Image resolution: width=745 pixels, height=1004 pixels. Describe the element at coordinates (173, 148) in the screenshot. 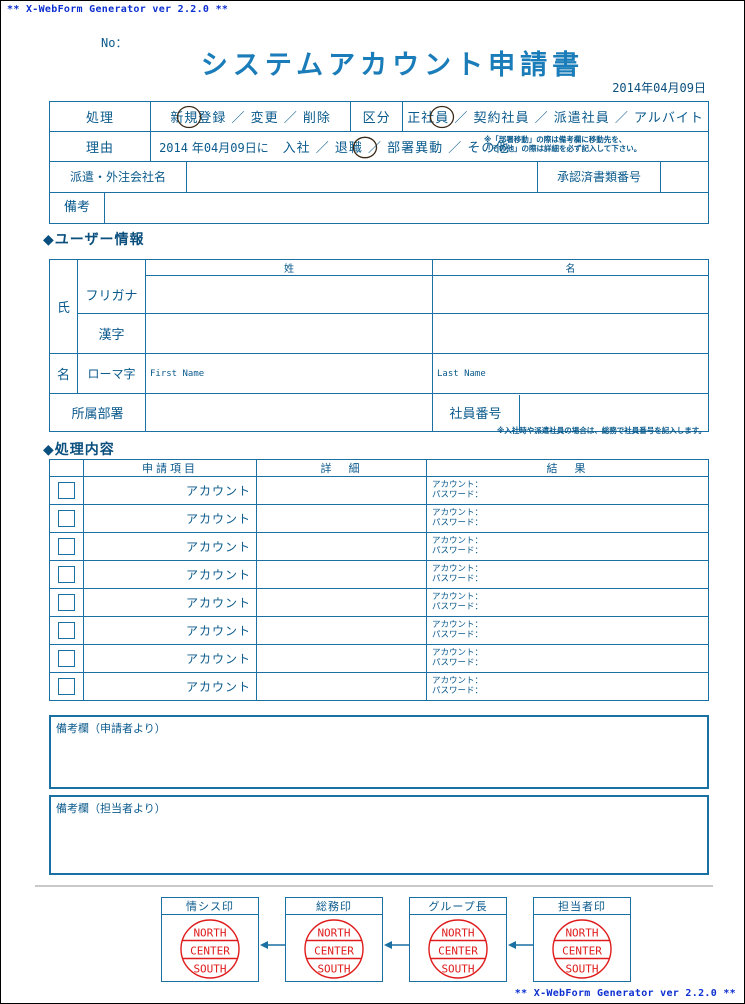

I see `reason-year: 2014` at that location.